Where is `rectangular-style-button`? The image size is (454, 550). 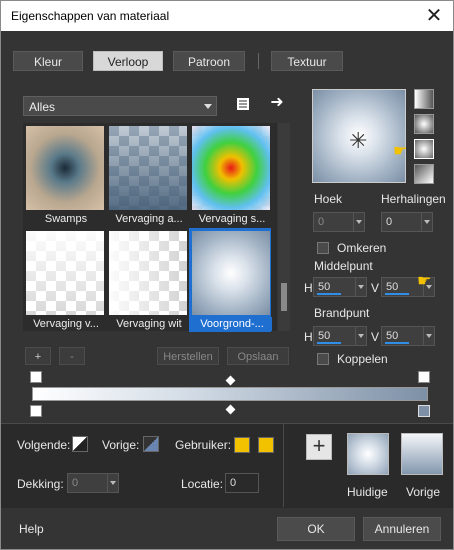
rectangular-style-button is located at coordinates (424, 124).